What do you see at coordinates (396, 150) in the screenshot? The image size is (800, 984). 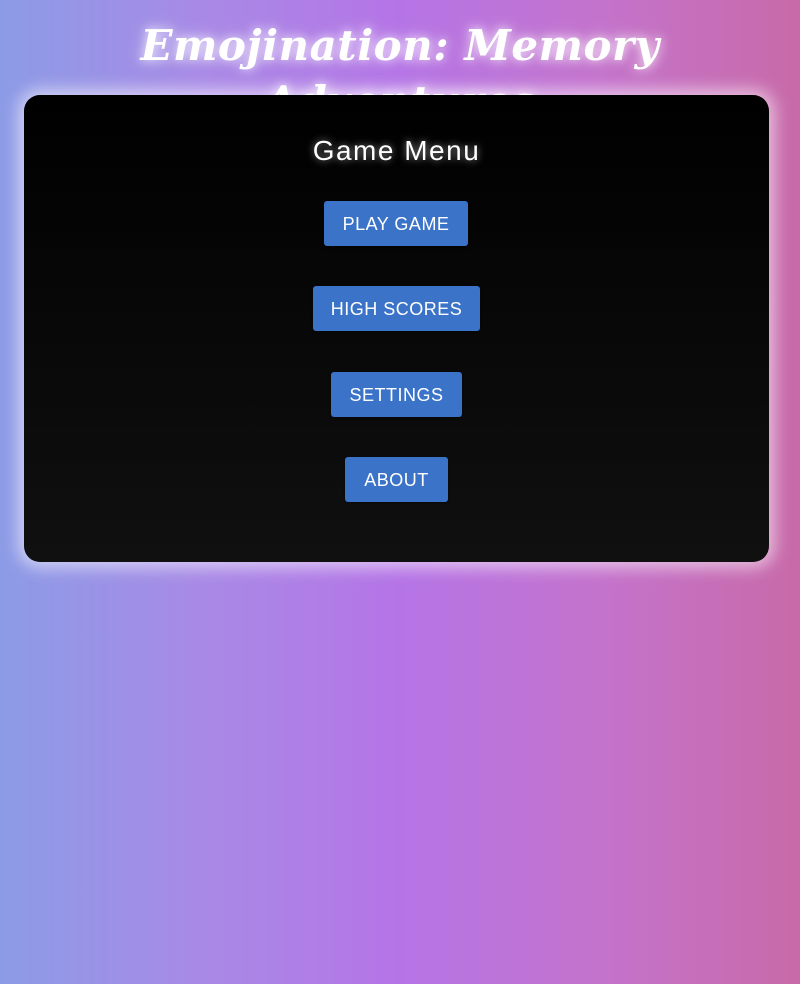 I see `menu-heading: Game Menu` at bounding box center [396, 150].